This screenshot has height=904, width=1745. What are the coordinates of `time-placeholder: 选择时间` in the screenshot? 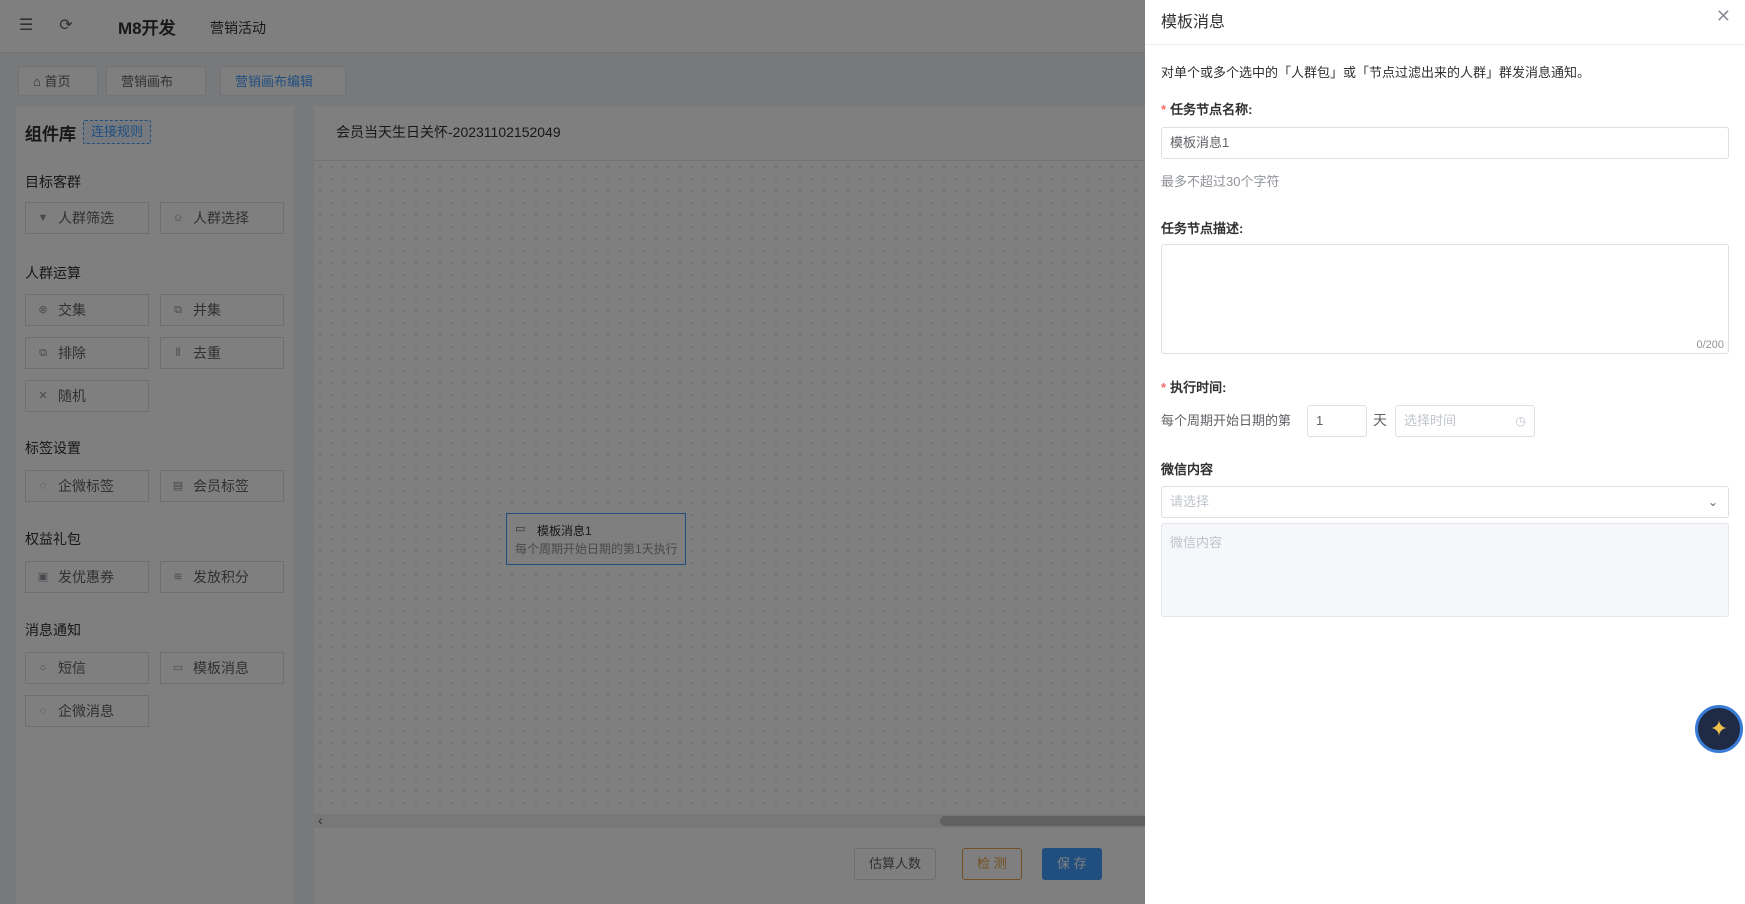 It's located at (1430, 420).